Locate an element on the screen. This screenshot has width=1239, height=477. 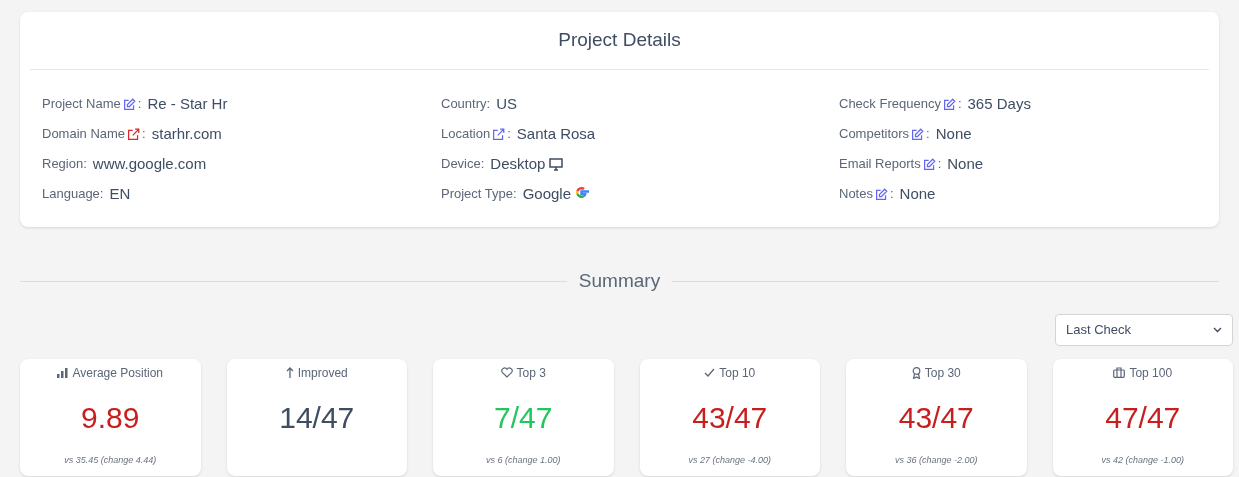
check-icon is located at coordinates (710, 372).